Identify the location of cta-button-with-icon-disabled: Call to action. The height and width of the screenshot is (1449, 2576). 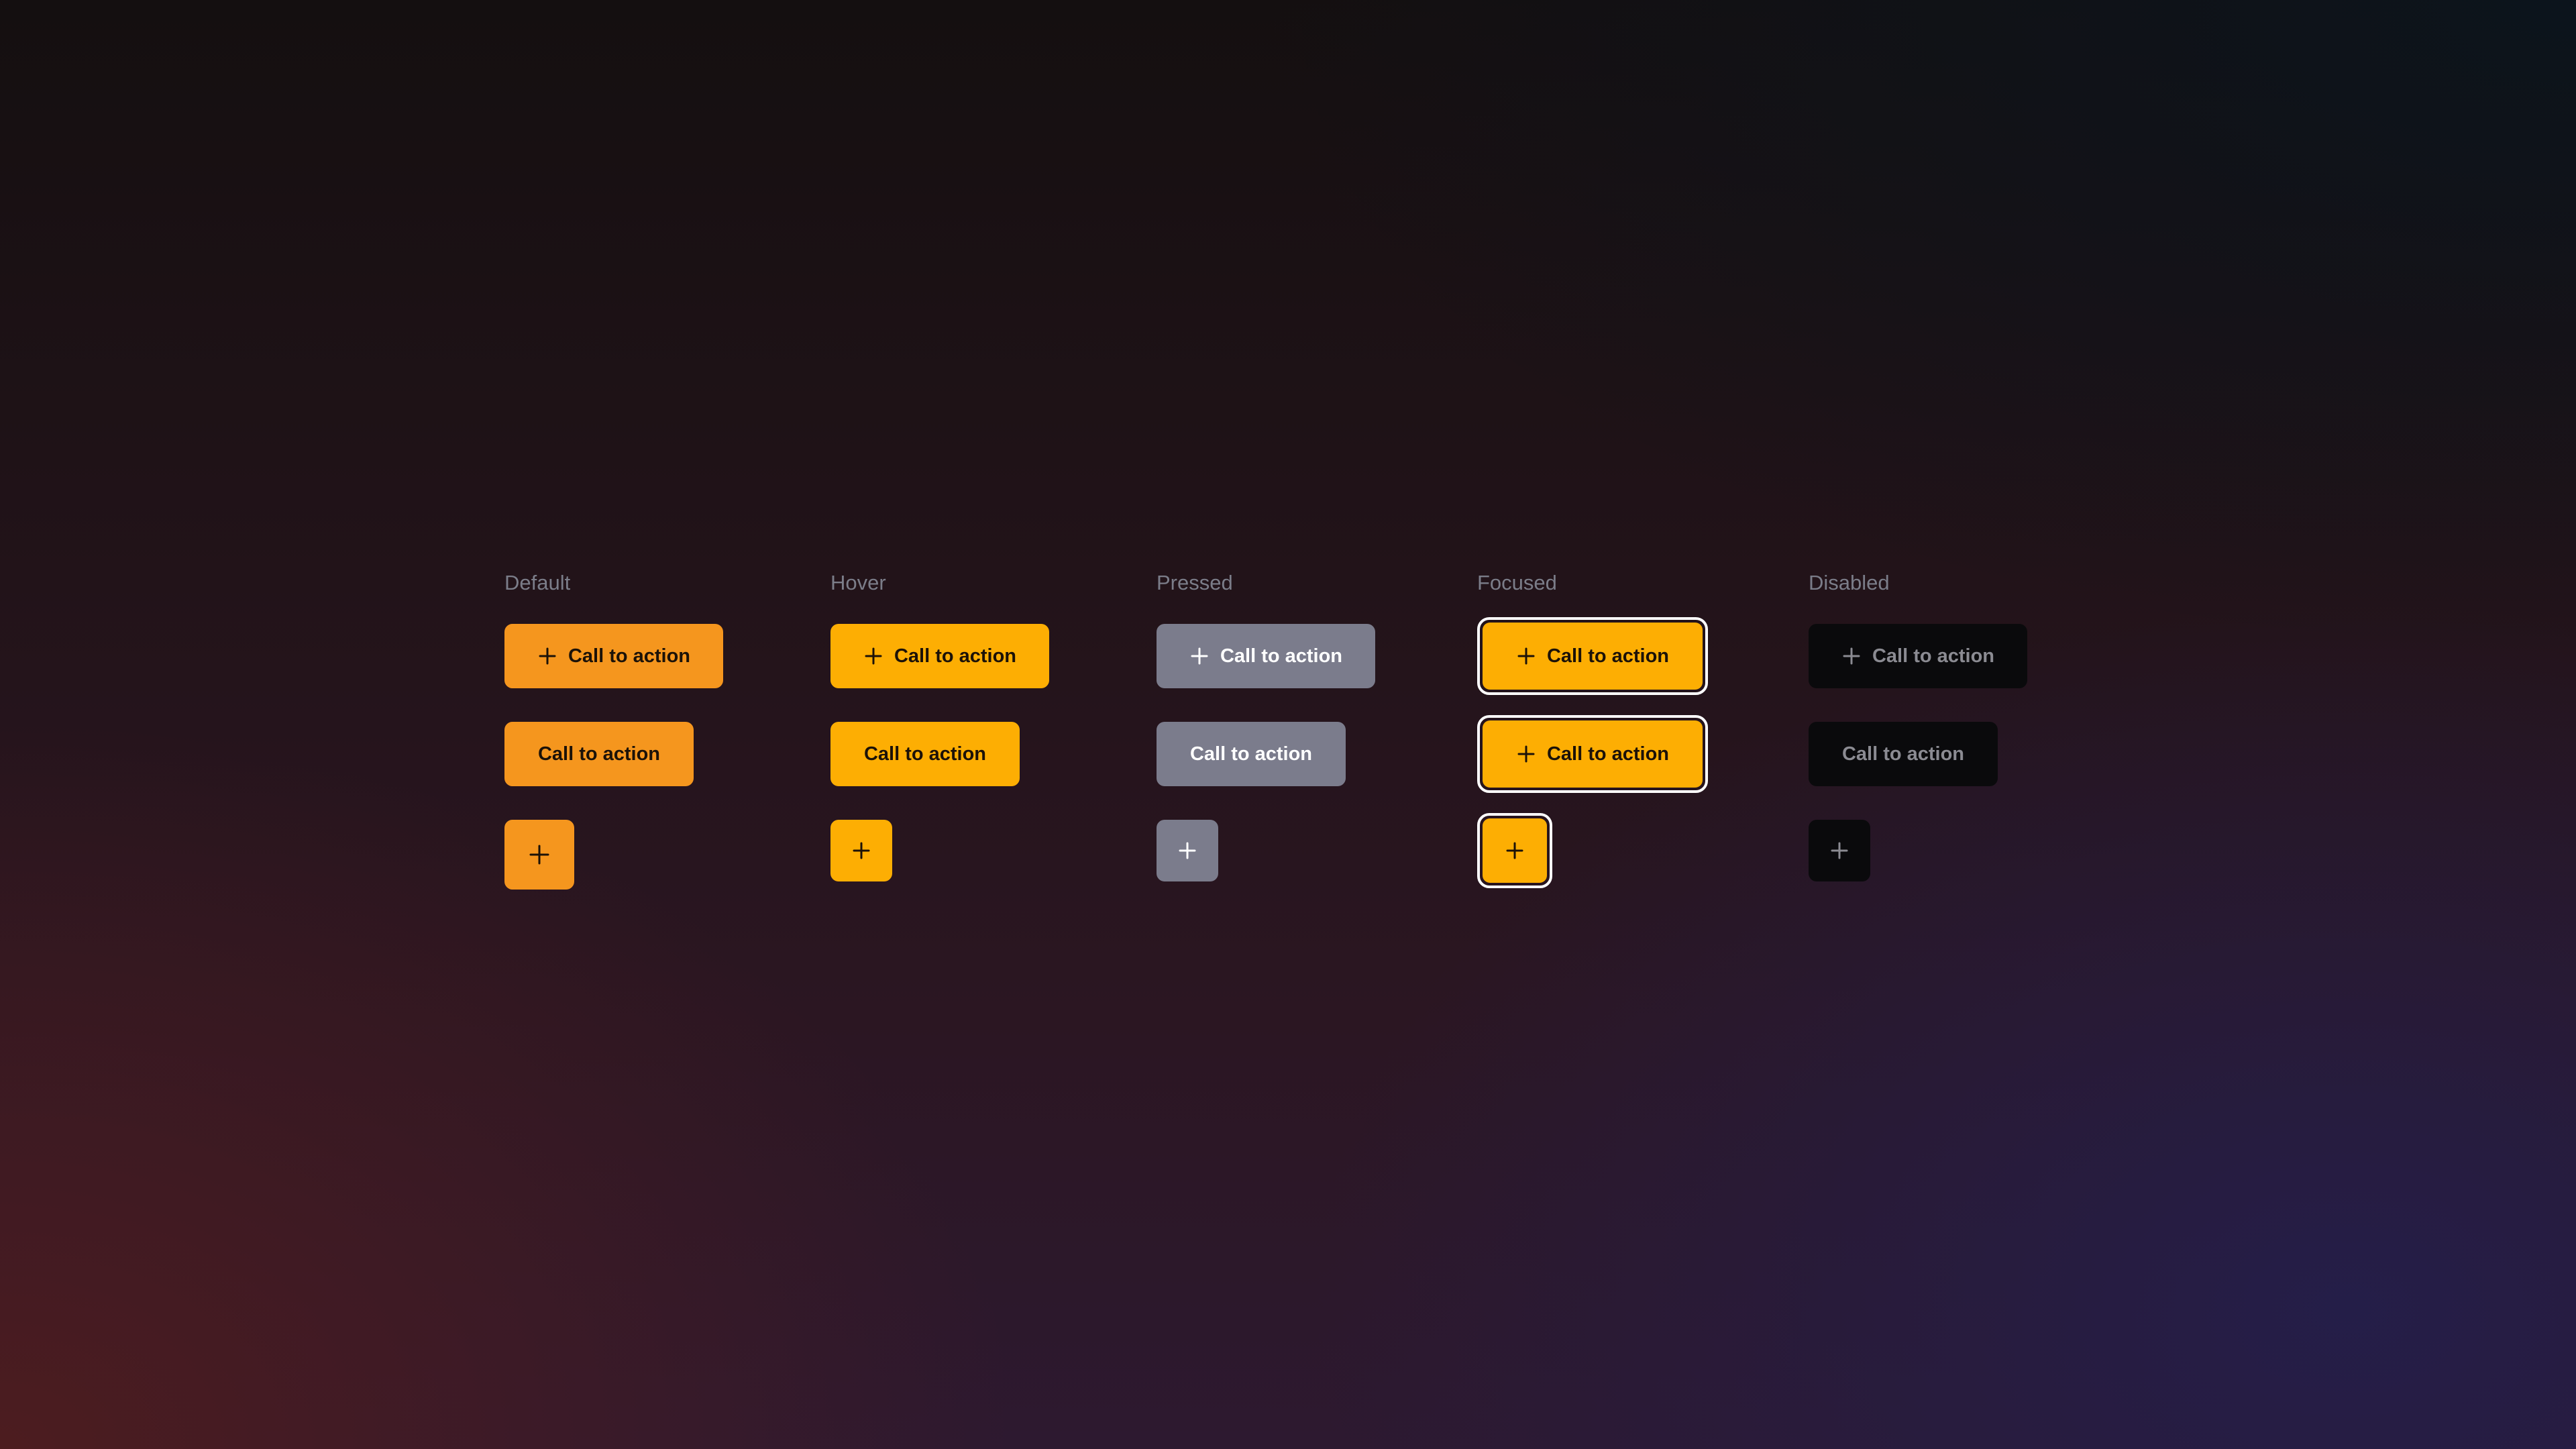
(1918, 656).